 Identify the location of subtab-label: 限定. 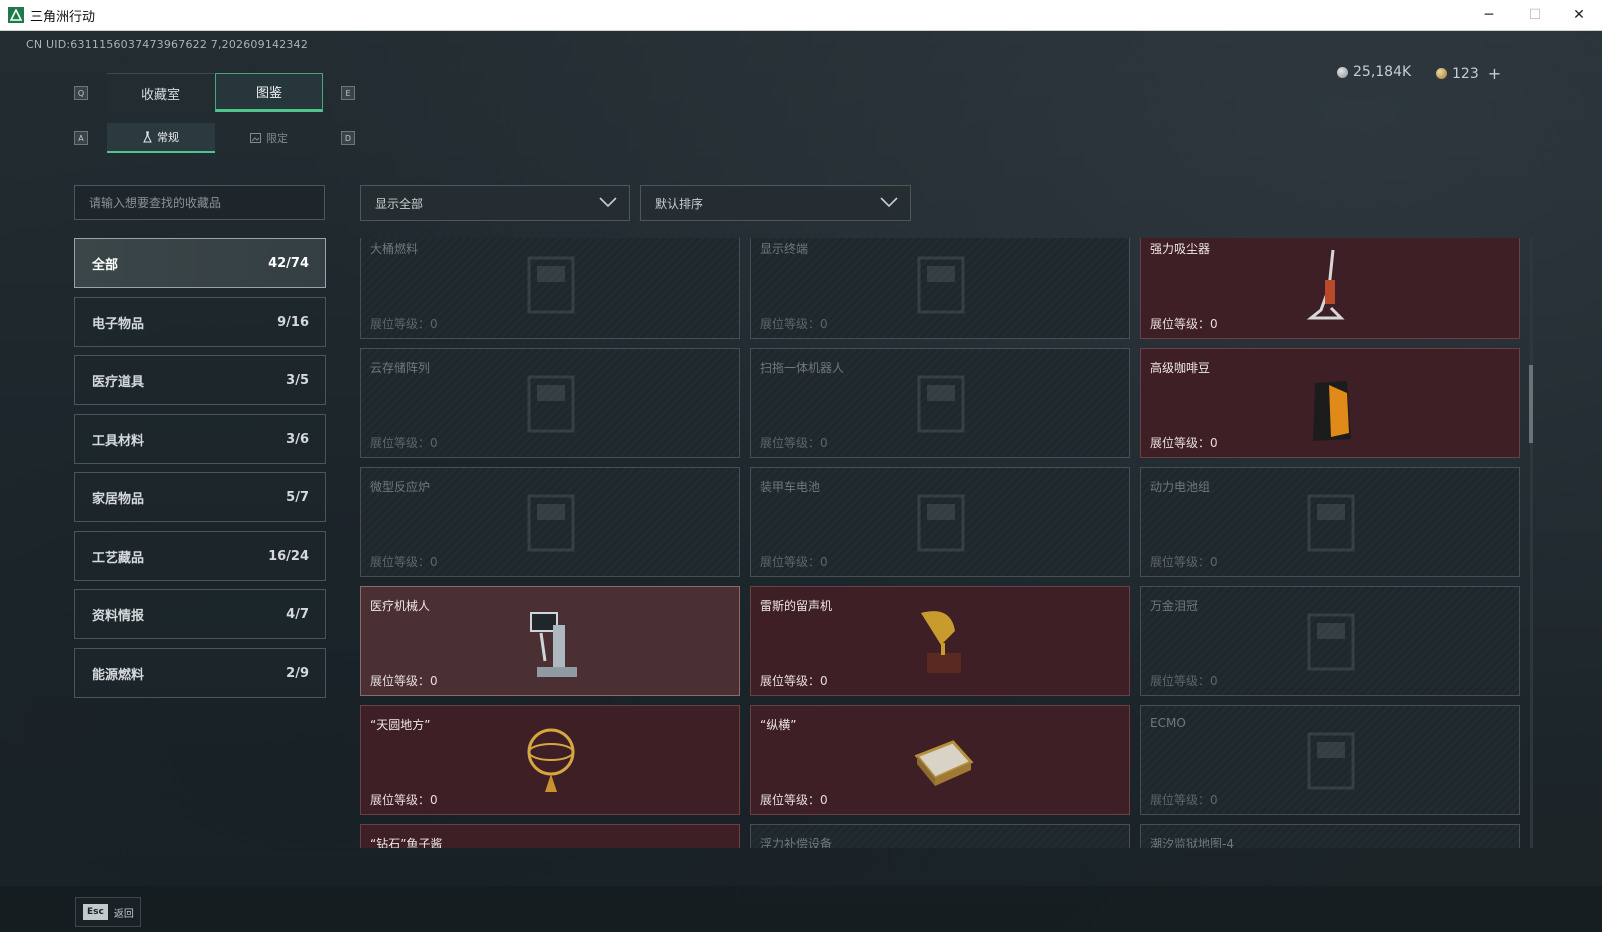
(277, 138).